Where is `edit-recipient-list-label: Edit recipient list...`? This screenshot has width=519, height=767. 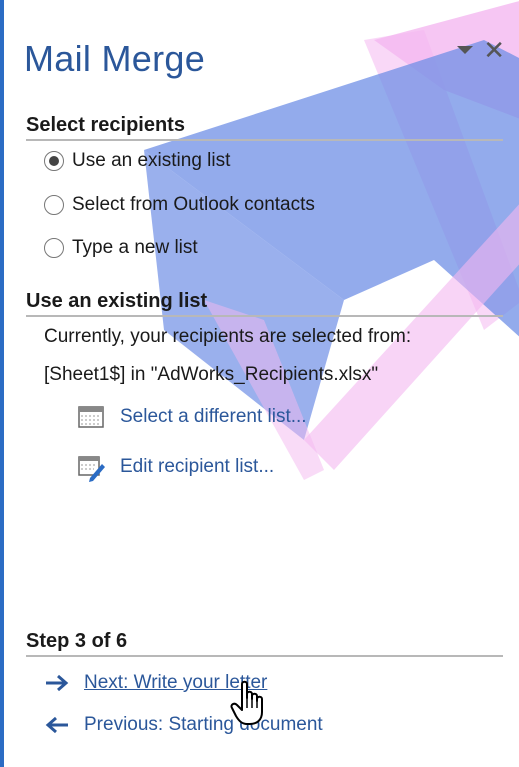
edit-recipient-list-label: Edit recipient list... is located at coordinates (197, 467).